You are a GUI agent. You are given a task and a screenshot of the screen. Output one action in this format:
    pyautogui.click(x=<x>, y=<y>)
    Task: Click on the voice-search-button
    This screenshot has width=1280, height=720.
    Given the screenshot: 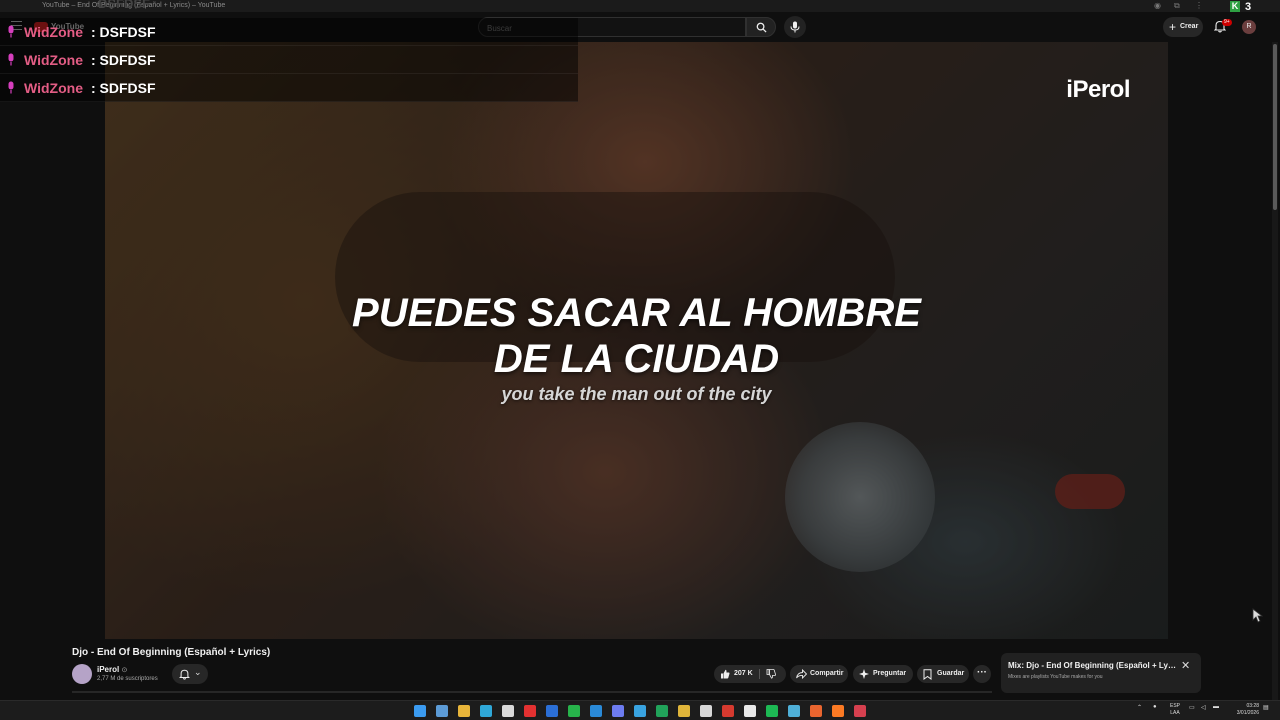 What is the action you would take?
    pyautogui.click(x=795, y=27)
    